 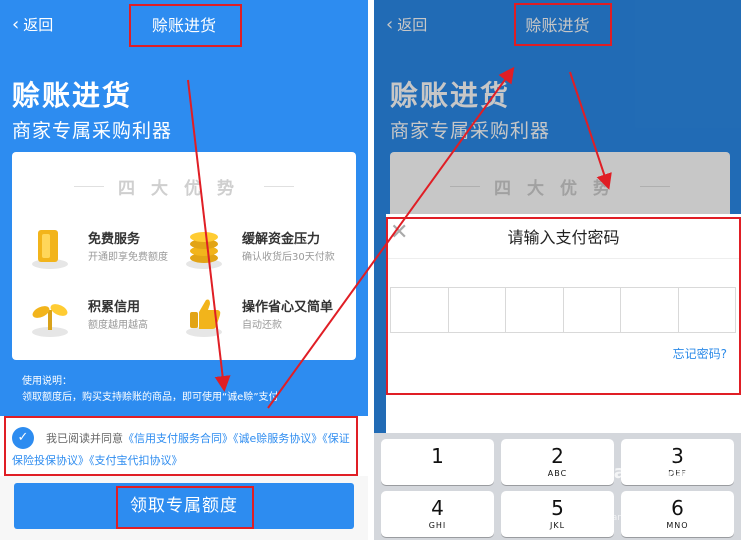 What do you see at coordinates (437, 456) in the screenshot?
I see `key-number: 1` at bounding box center [437, 456].